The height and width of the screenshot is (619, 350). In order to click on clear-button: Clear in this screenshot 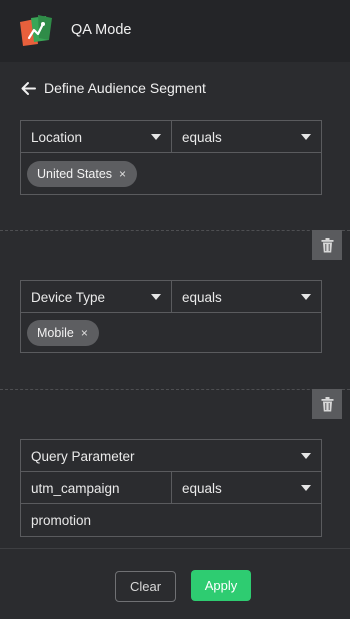, I will do `click(145, 586)`.